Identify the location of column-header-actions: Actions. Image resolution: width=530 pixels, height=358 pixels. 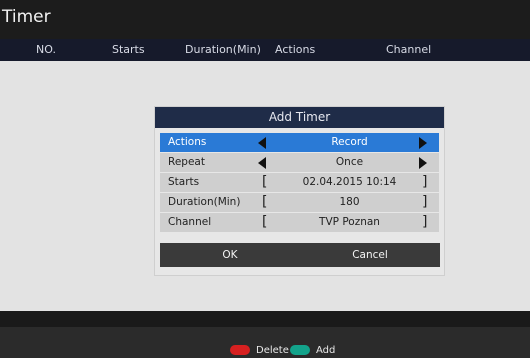
(295, 49).